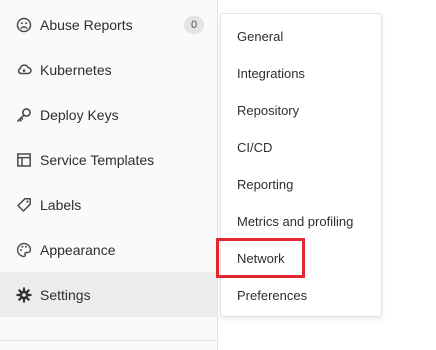 The height and width of the screenshot is (350, 436). Describe the element at coordinates (24, 205) in the screenshot. I see `label-tag-icon` at that location.